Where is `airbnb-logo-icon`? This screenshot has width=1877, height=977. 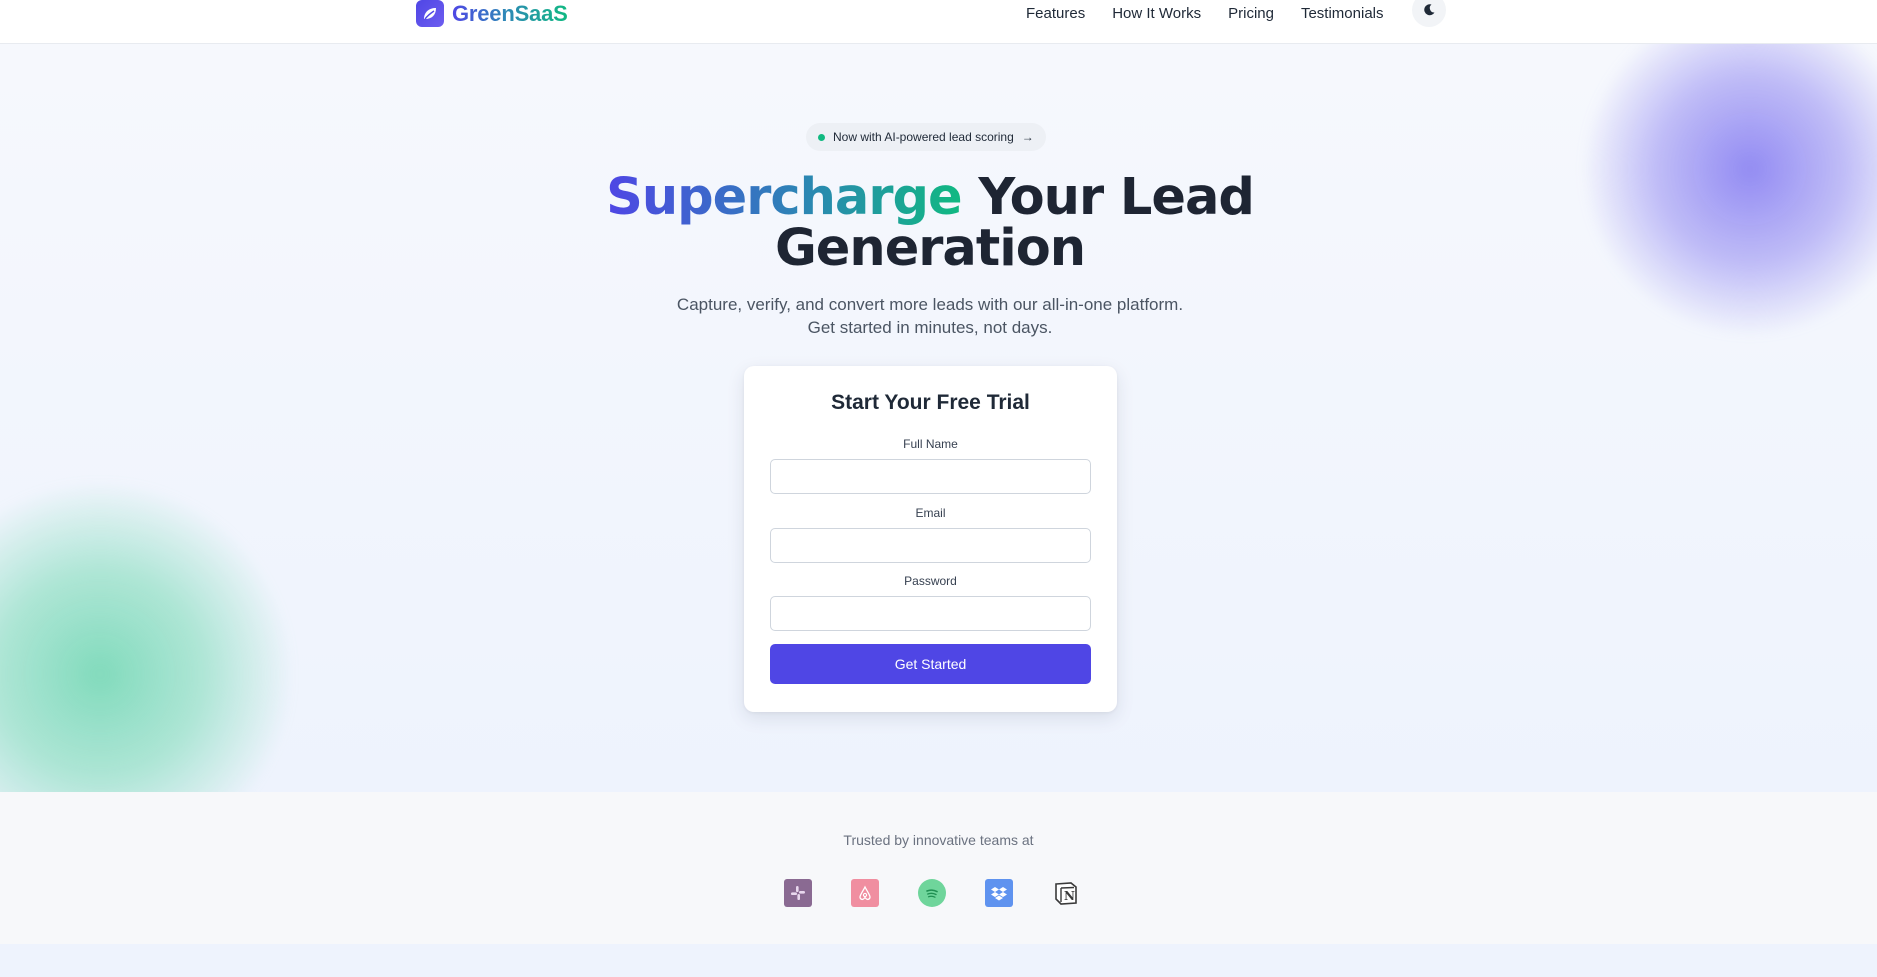 airbnb-logo-icon is located at coordinates (865, 893).